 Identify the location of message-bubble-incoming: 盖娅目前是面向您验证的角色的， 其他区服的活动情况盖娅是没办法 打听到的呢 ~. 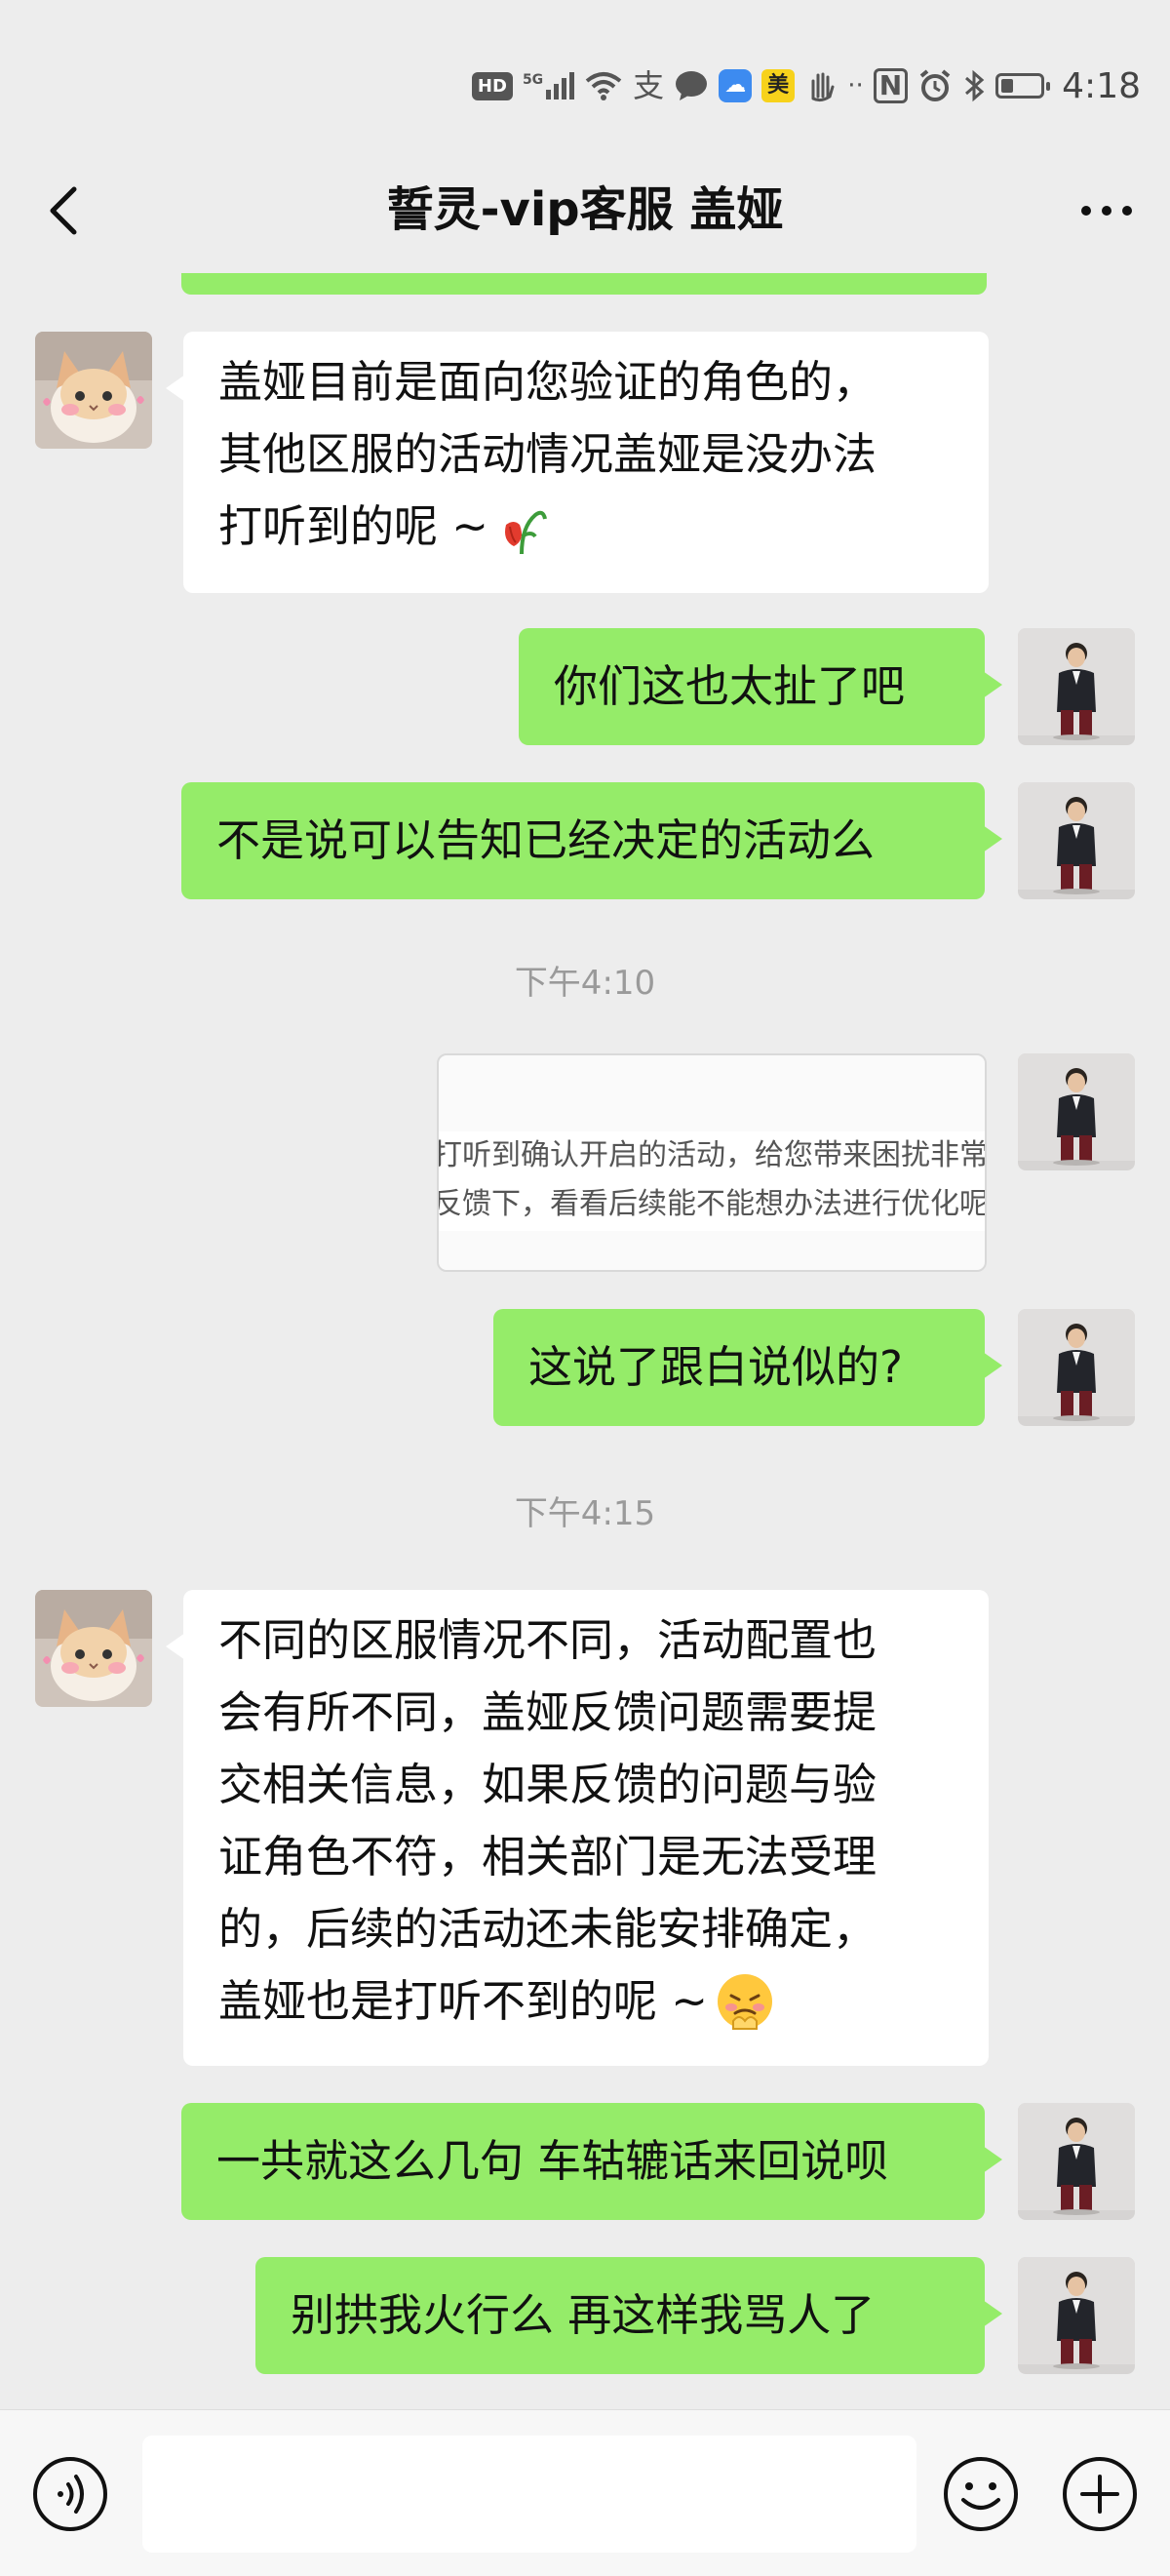
(577, 462).